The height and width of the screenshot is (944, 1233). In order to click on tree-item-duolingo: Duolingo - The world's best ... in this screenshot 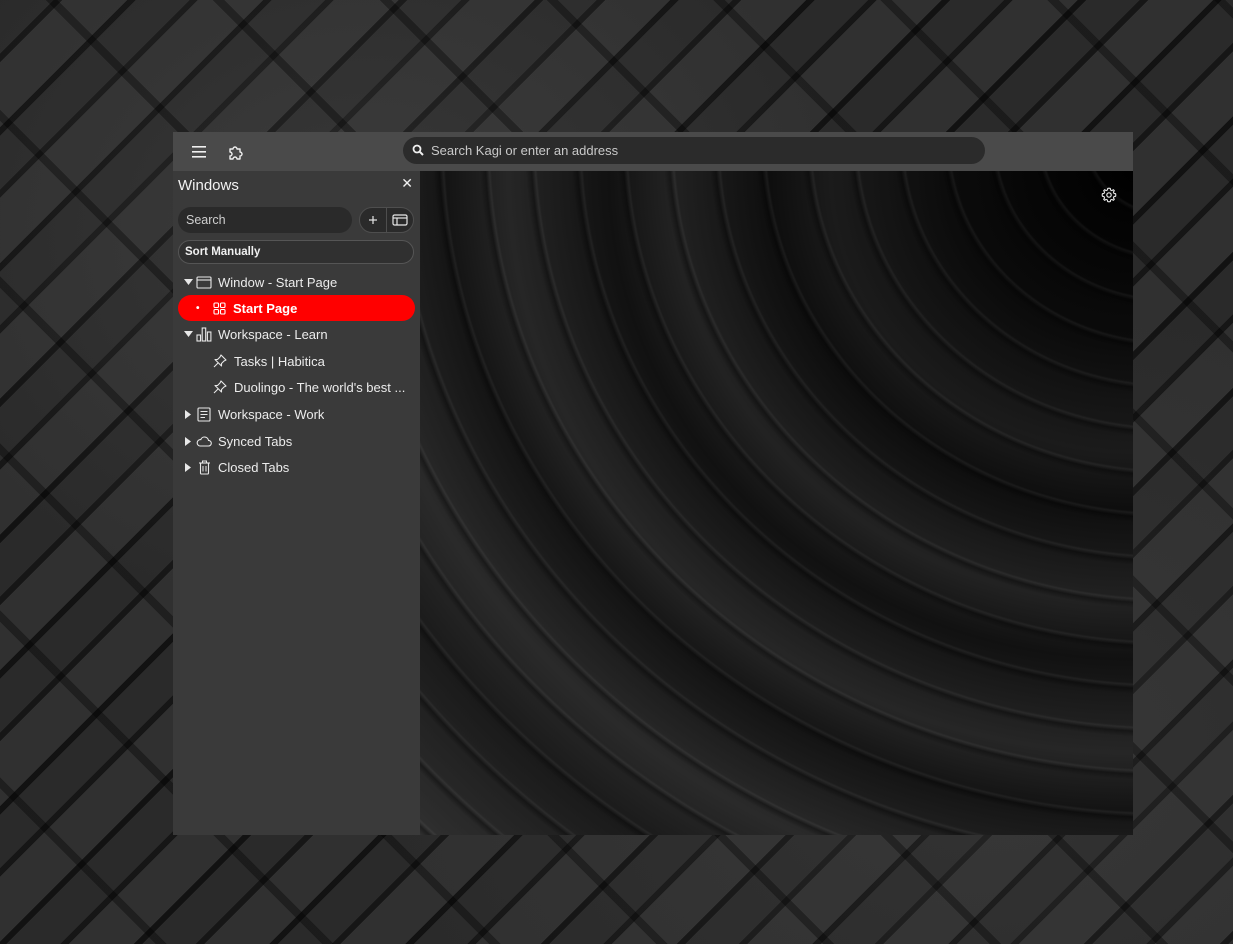, I will do `click(309, 387)`.